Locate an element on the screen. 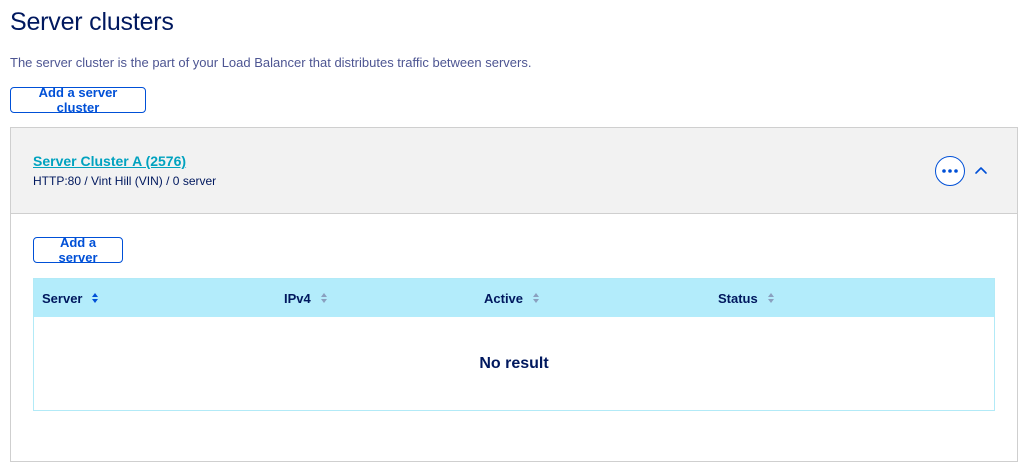 This screenshot has width=1027, height=471. ellipsis-icon is located at coordinates (950, 171).